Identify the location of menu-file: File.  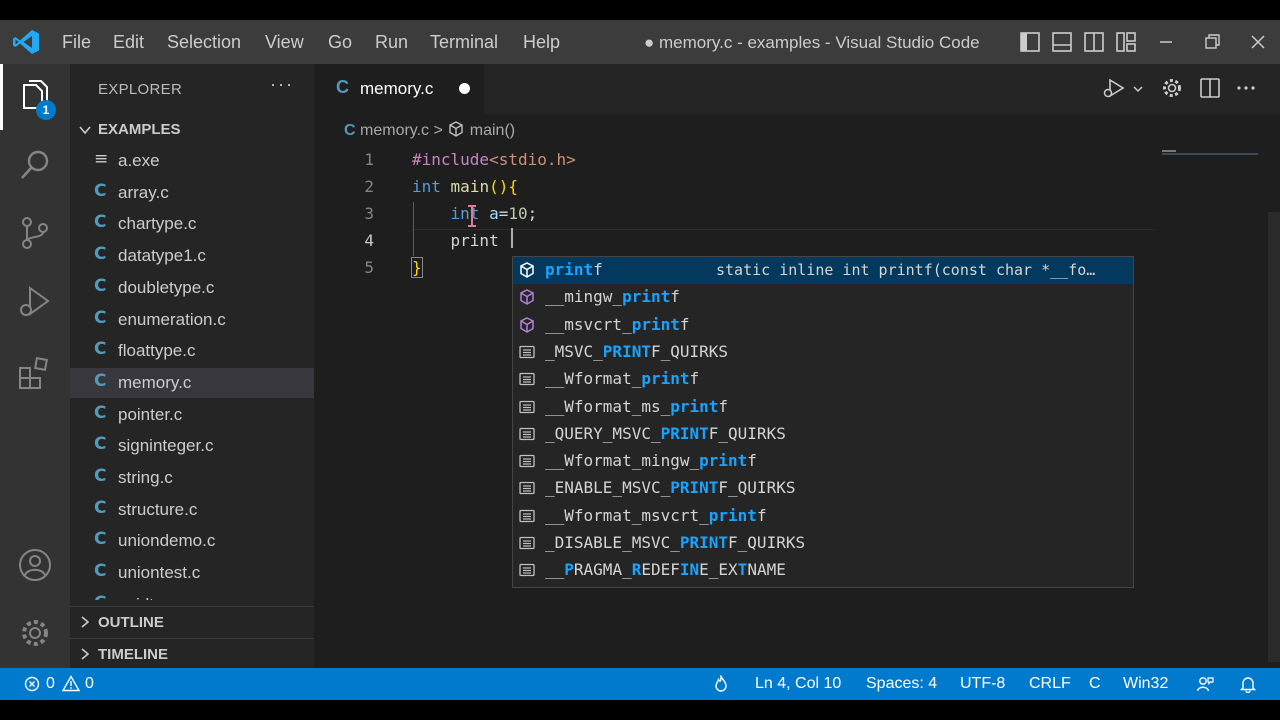
(76, 42).